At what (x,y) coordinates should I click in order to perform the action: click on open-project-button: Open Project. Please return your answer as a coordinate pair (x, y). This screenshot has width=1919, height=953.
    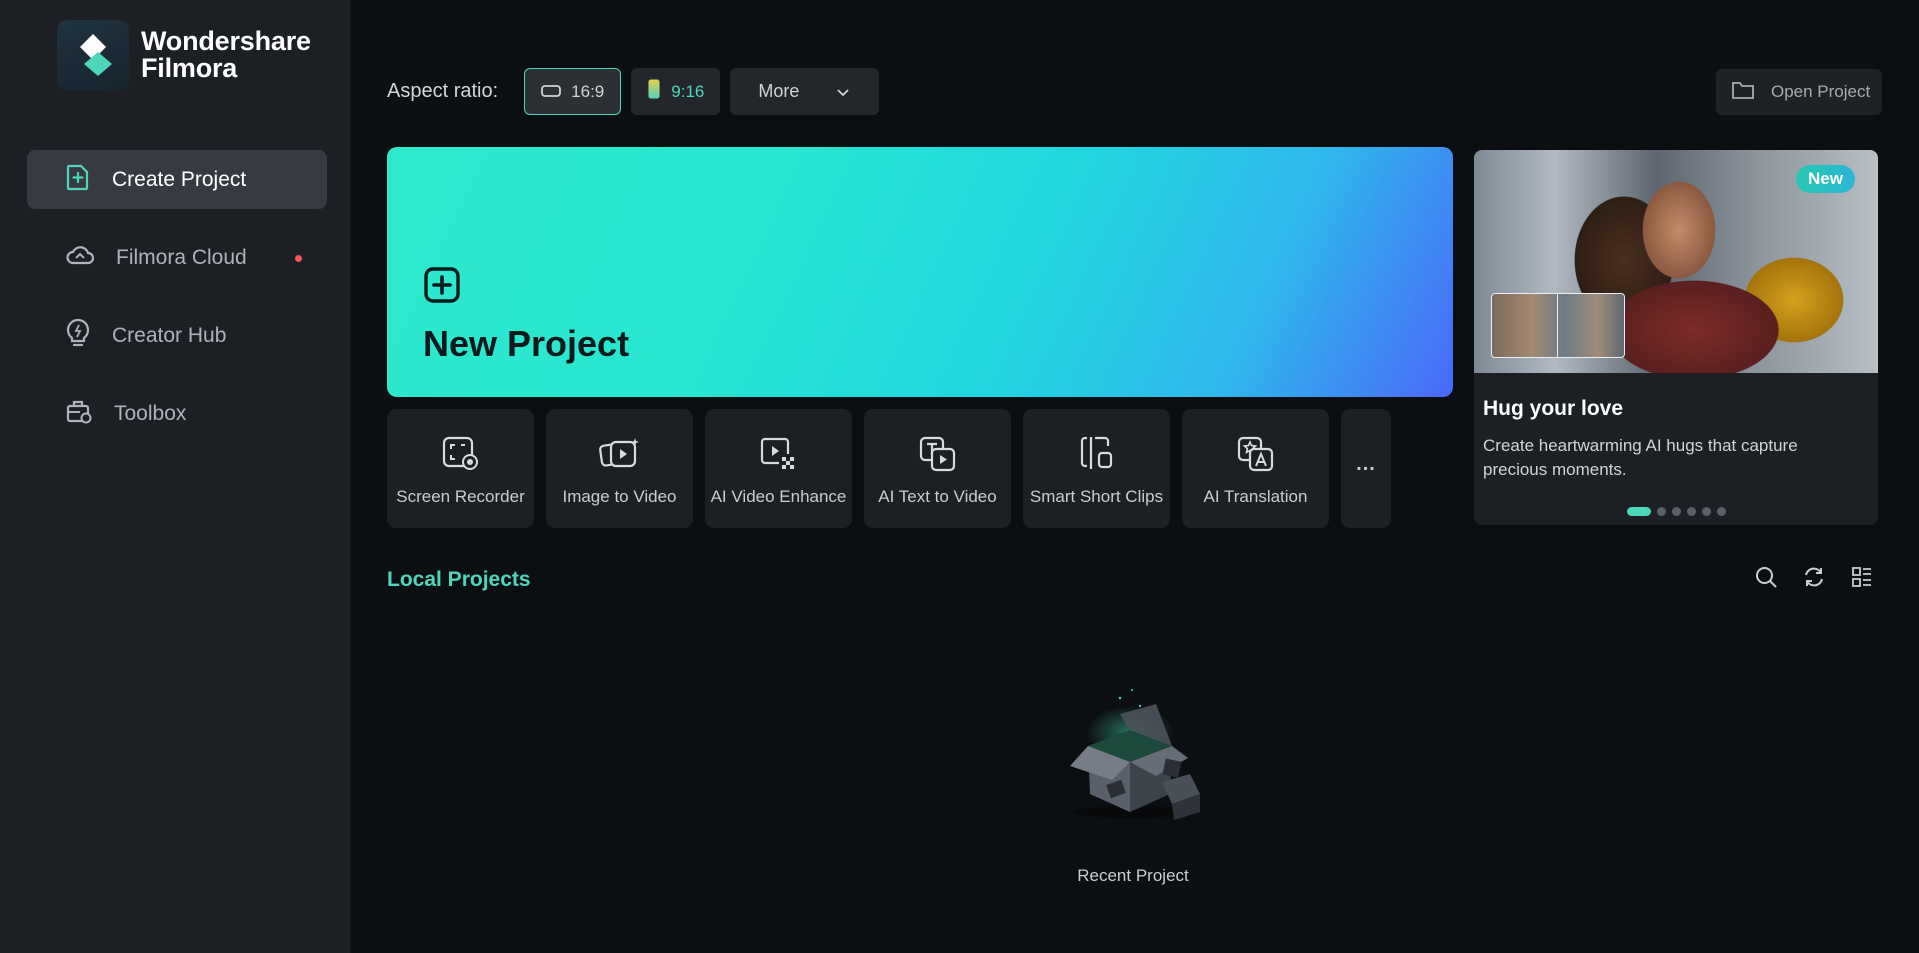
    Looking at the image, I should click on (1799, 92).